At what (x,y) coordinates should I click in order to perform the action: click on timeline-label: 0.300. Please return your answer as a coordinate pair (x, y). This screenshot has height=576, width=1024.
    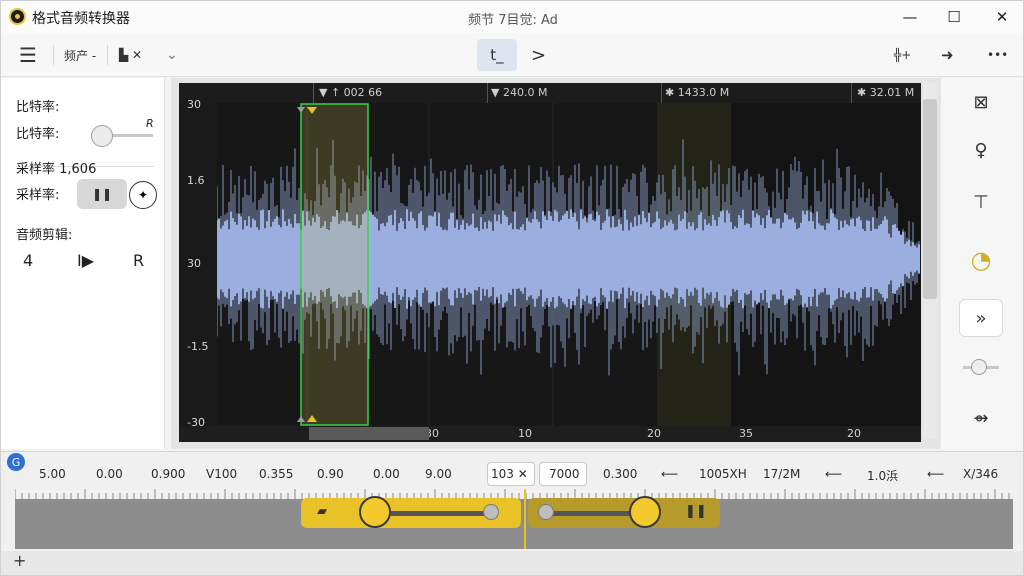
    Looking at the image, I should click on (620, 474).